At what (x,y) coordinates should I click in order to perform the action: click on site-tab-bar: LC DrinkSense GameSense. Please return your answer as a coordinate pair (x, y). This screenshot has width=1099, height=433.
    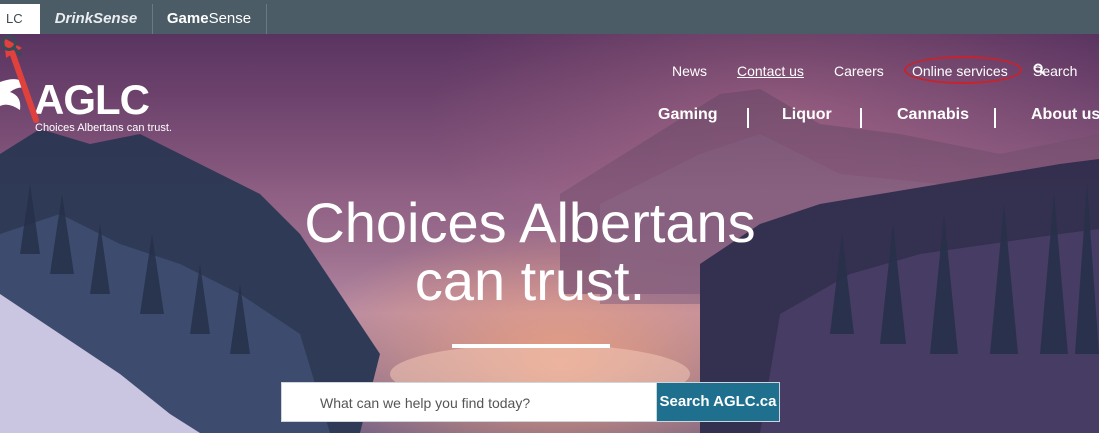
    Looking at the image, I should click on (549, 17).